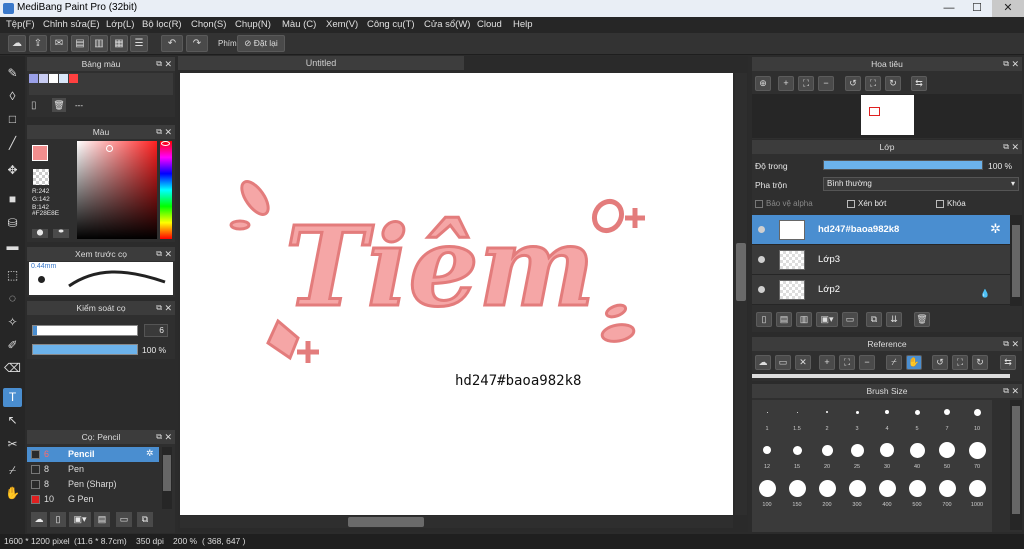 The image size is (1024, 549). What do you see at coordinates (139, 43) in the screenshot?
I see `list-icon: ☰` at bounding box center [139, 43].